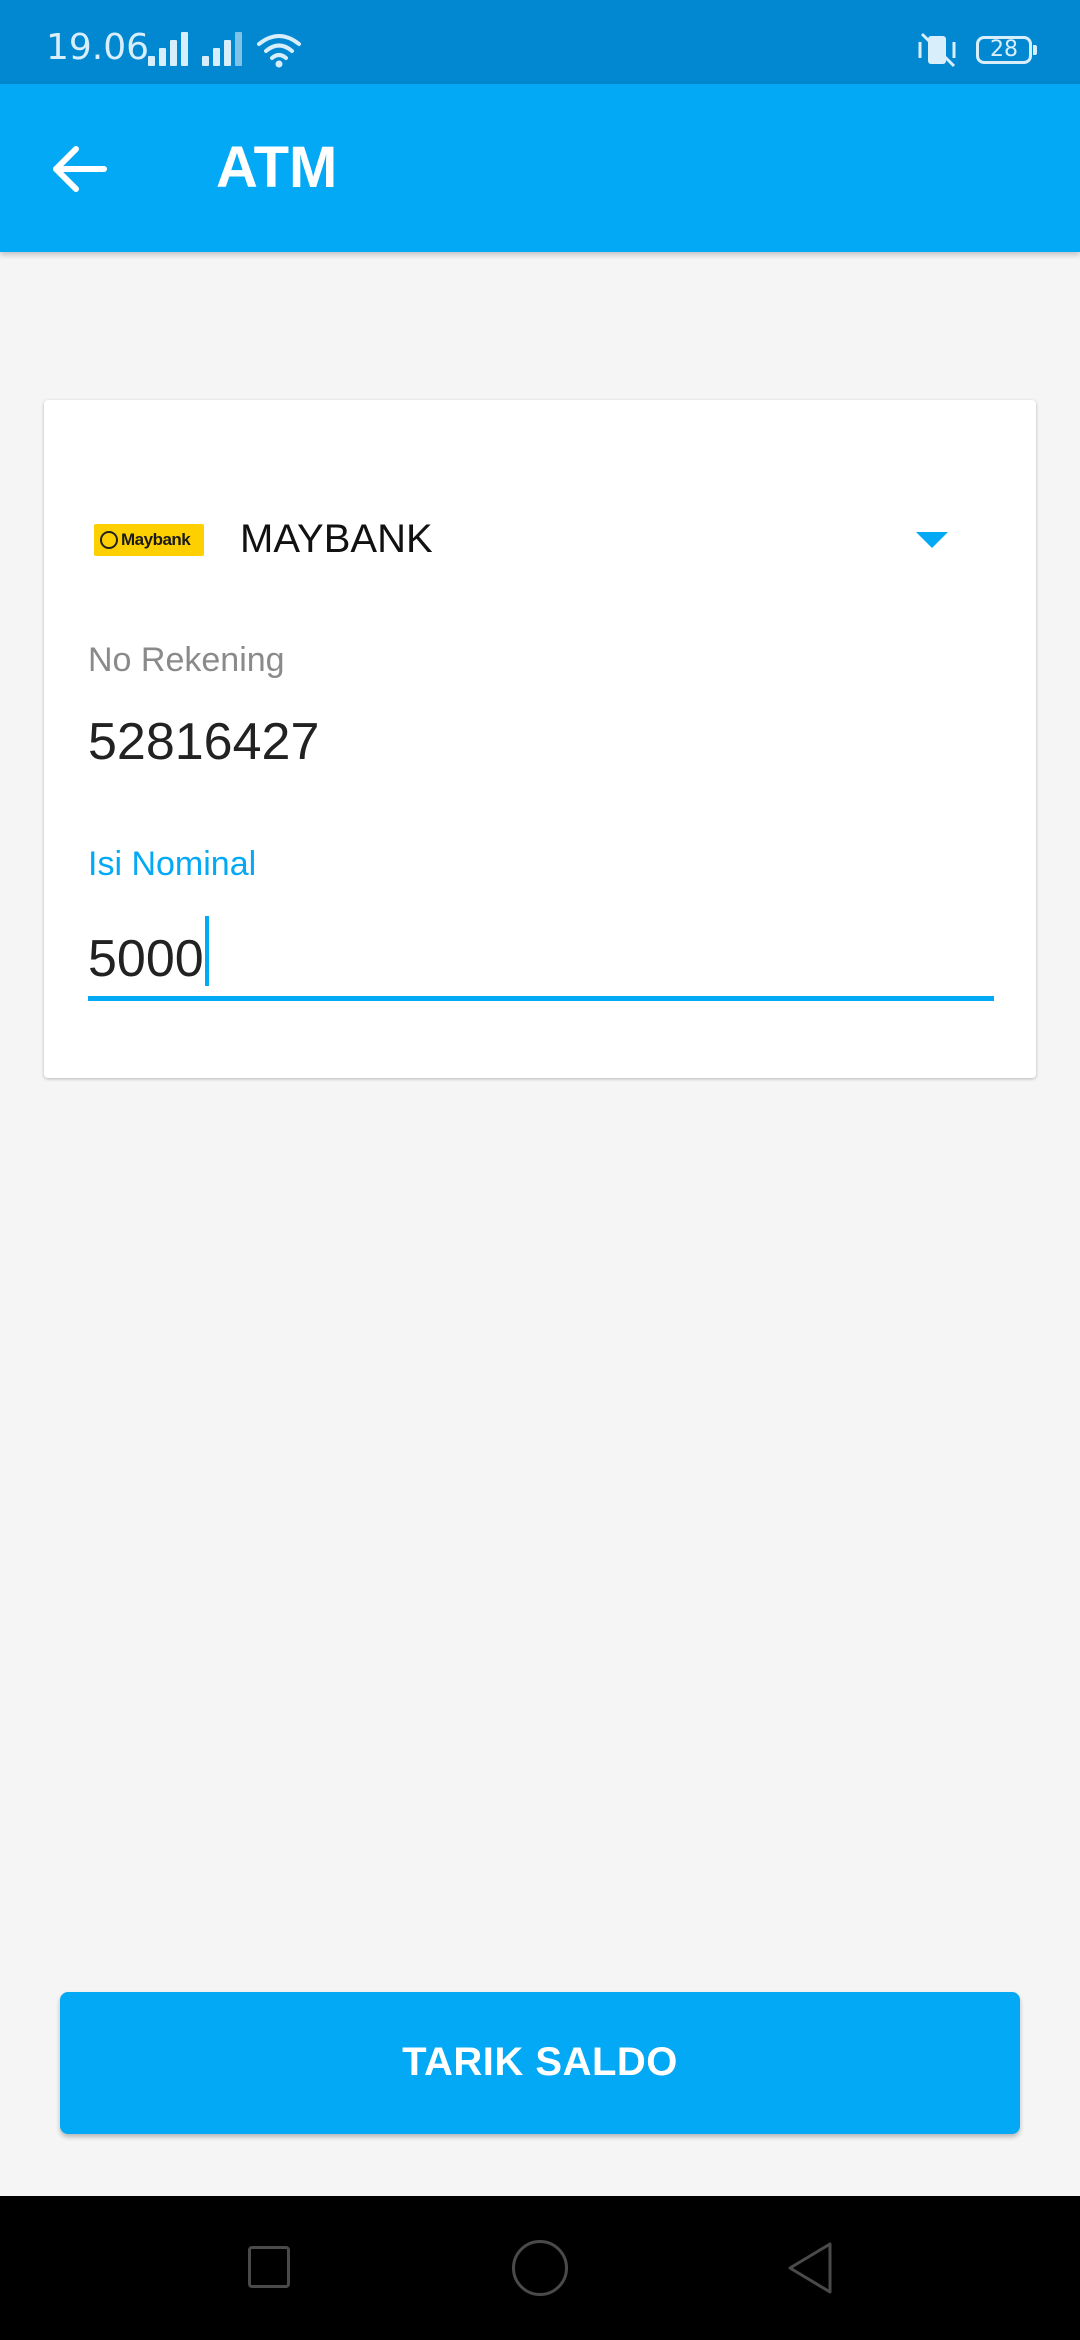 The height and width of the screenshot is (2340, 1080). What do you see at coordinates (109, 540) in the screenshot?
I see `maybank-tiger-icon` at bounding box center [109, 540].